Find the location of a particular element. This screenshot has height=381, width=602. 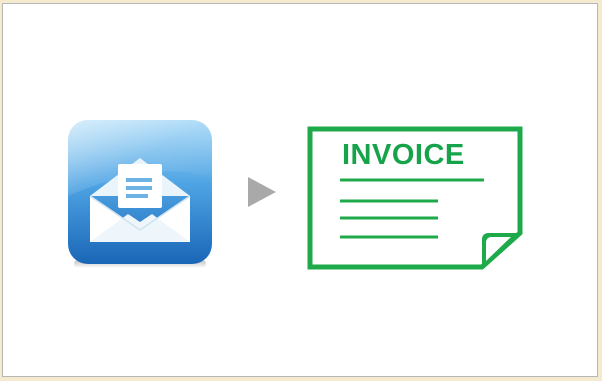

invoice-title: INVOICE is located at coordinates (403, 155).